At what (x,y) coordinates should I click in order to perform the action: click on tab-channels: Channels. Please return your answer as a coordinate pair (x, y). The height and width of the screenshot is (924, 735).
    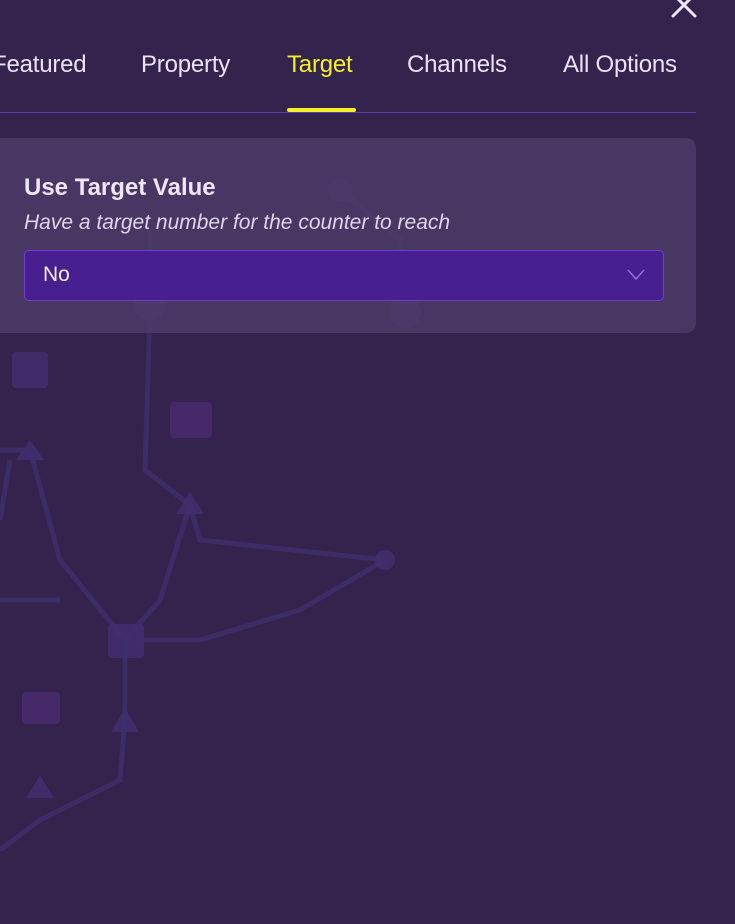
    Looking at the image, I should click on (457, 65).